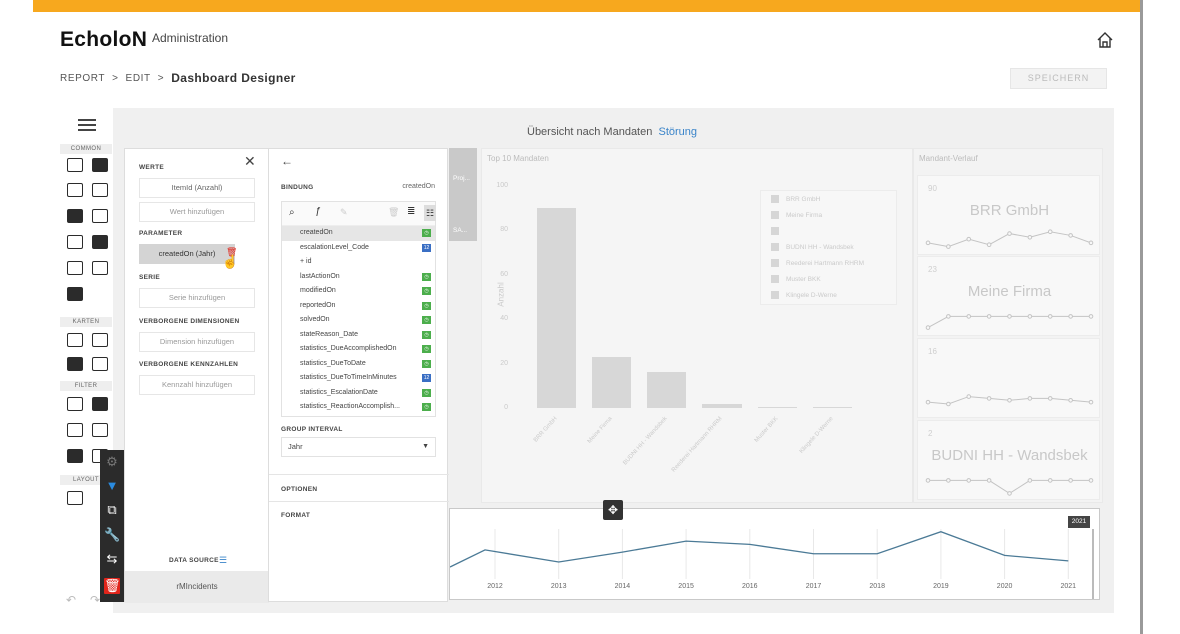  Describe the element at coordinates (103, 40) in the screenshot. I see `app-logo: EcholoN` at that location.